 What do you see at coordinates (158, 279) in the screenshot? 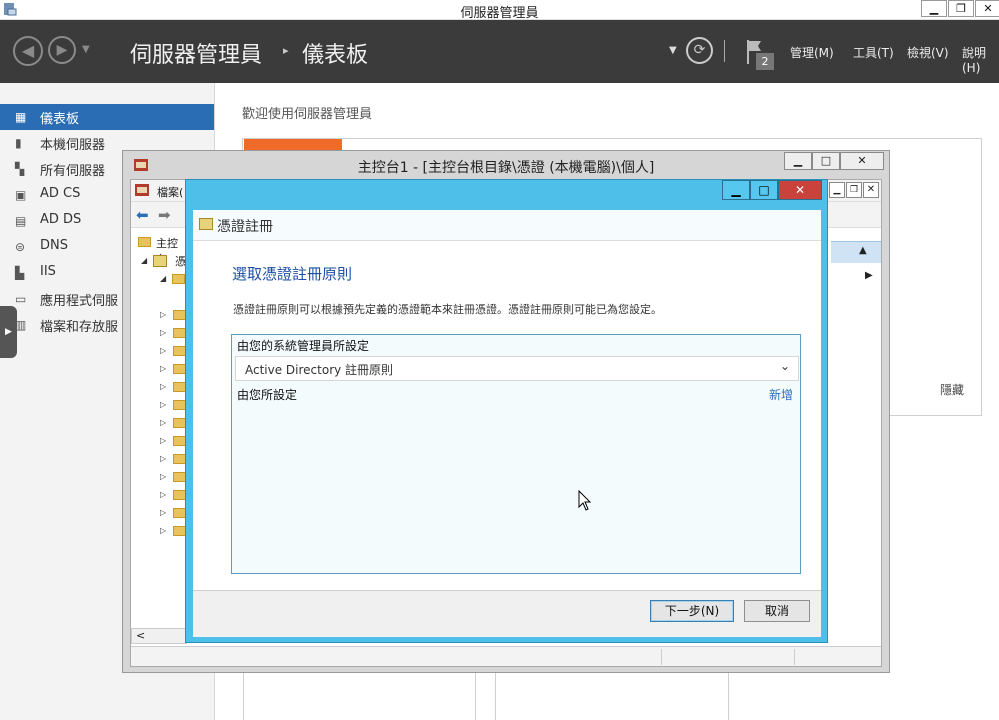
I see `tree-node: ◢` at bounding box center [158, 279].